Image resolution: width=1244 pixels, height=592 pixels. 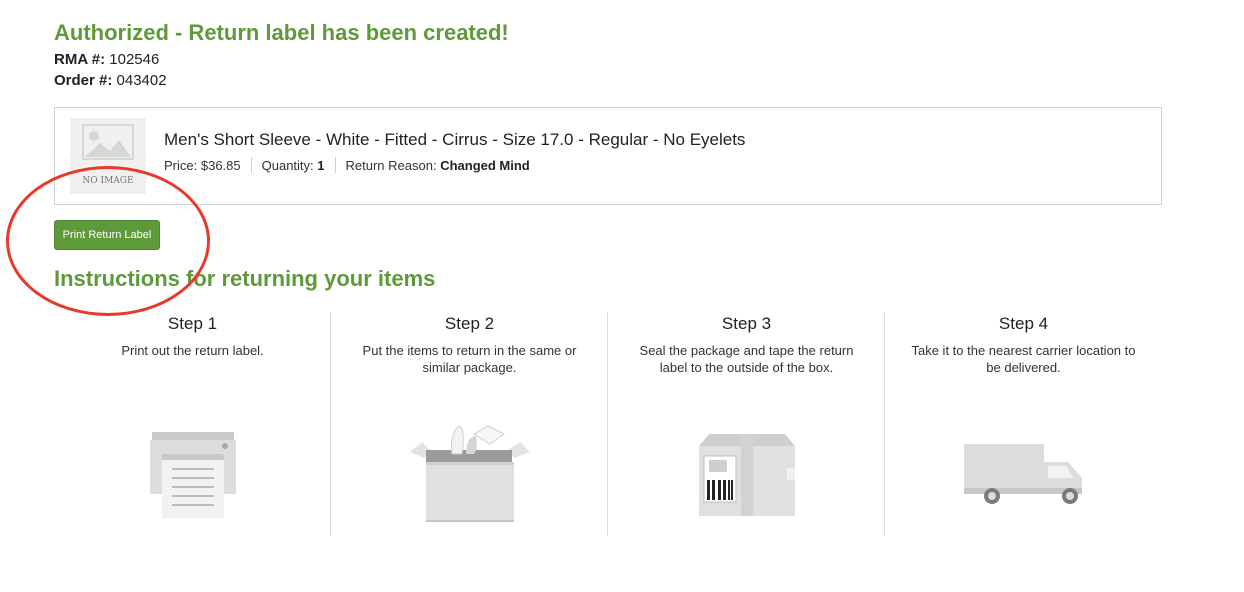 What do you see at coordinates (469, 323) in the screenshot?
I see `step-title: Step 2` at bounding box center [469, 323].